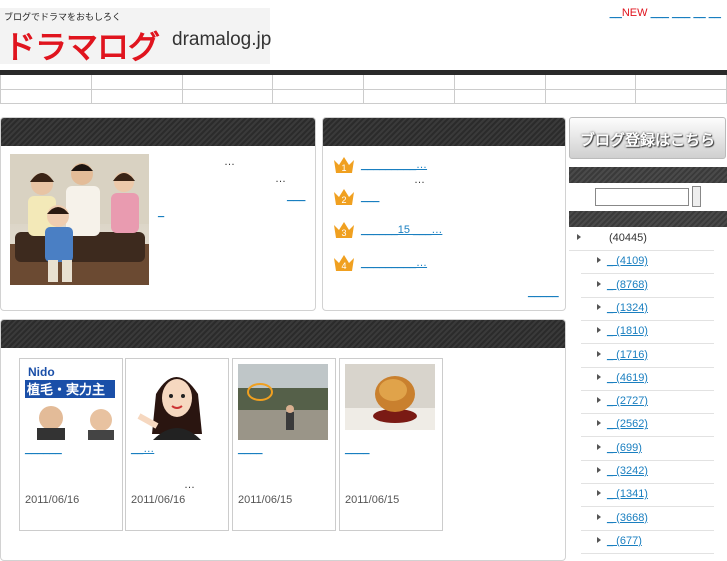 Image resolution: width=727 pixels, height=561 pixels. Describe the element at coordinates (177, 444) in the screenshot. I see `post-card: __… … 2011/06/16` at that location.